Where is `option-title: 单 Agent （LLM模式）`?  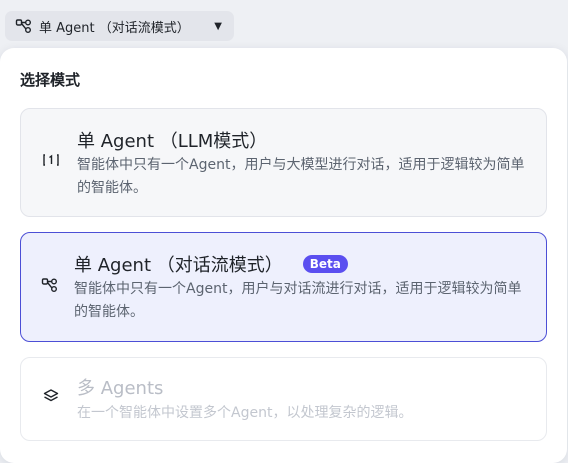 option-title: 单 Agent （LLM模式） is located at coordinates (172, 141).